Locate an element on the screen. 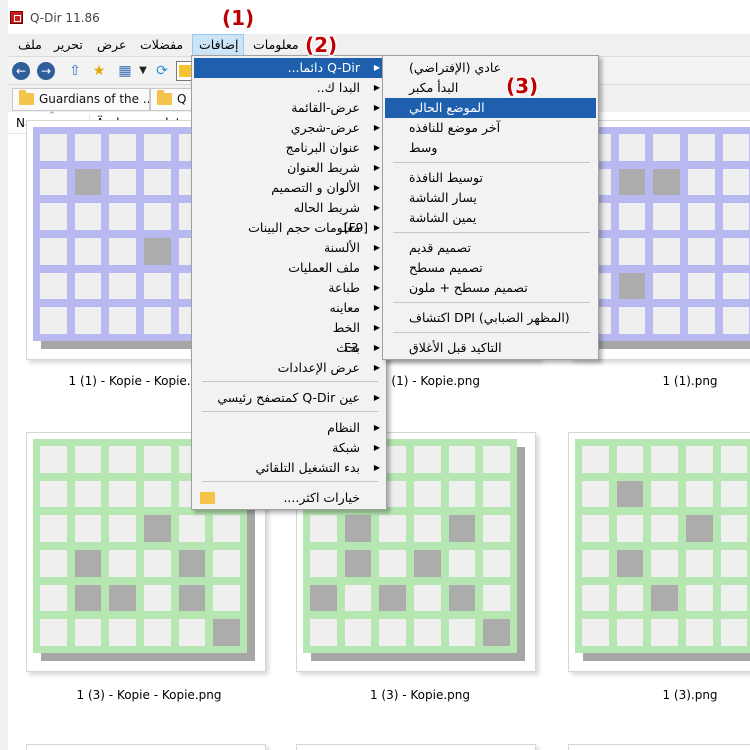  addons-menu-item: عرض الإعدادات ▶ is located at coordinates (289, 368).